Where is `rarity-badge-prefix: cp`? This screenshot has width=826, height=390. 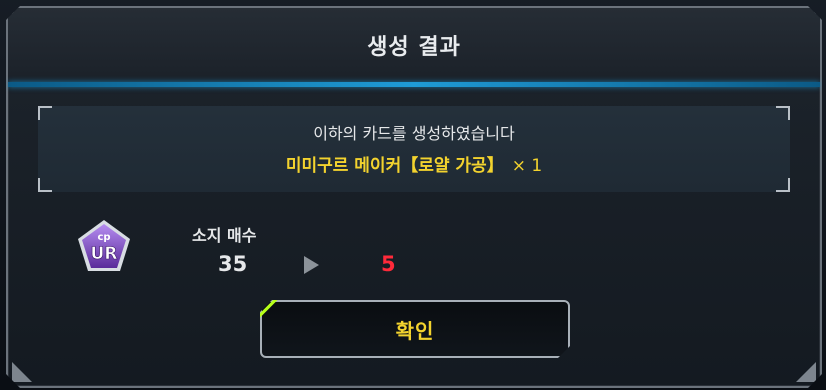
rarity-badge-prefix: cp is located at coordinates (103, 237).